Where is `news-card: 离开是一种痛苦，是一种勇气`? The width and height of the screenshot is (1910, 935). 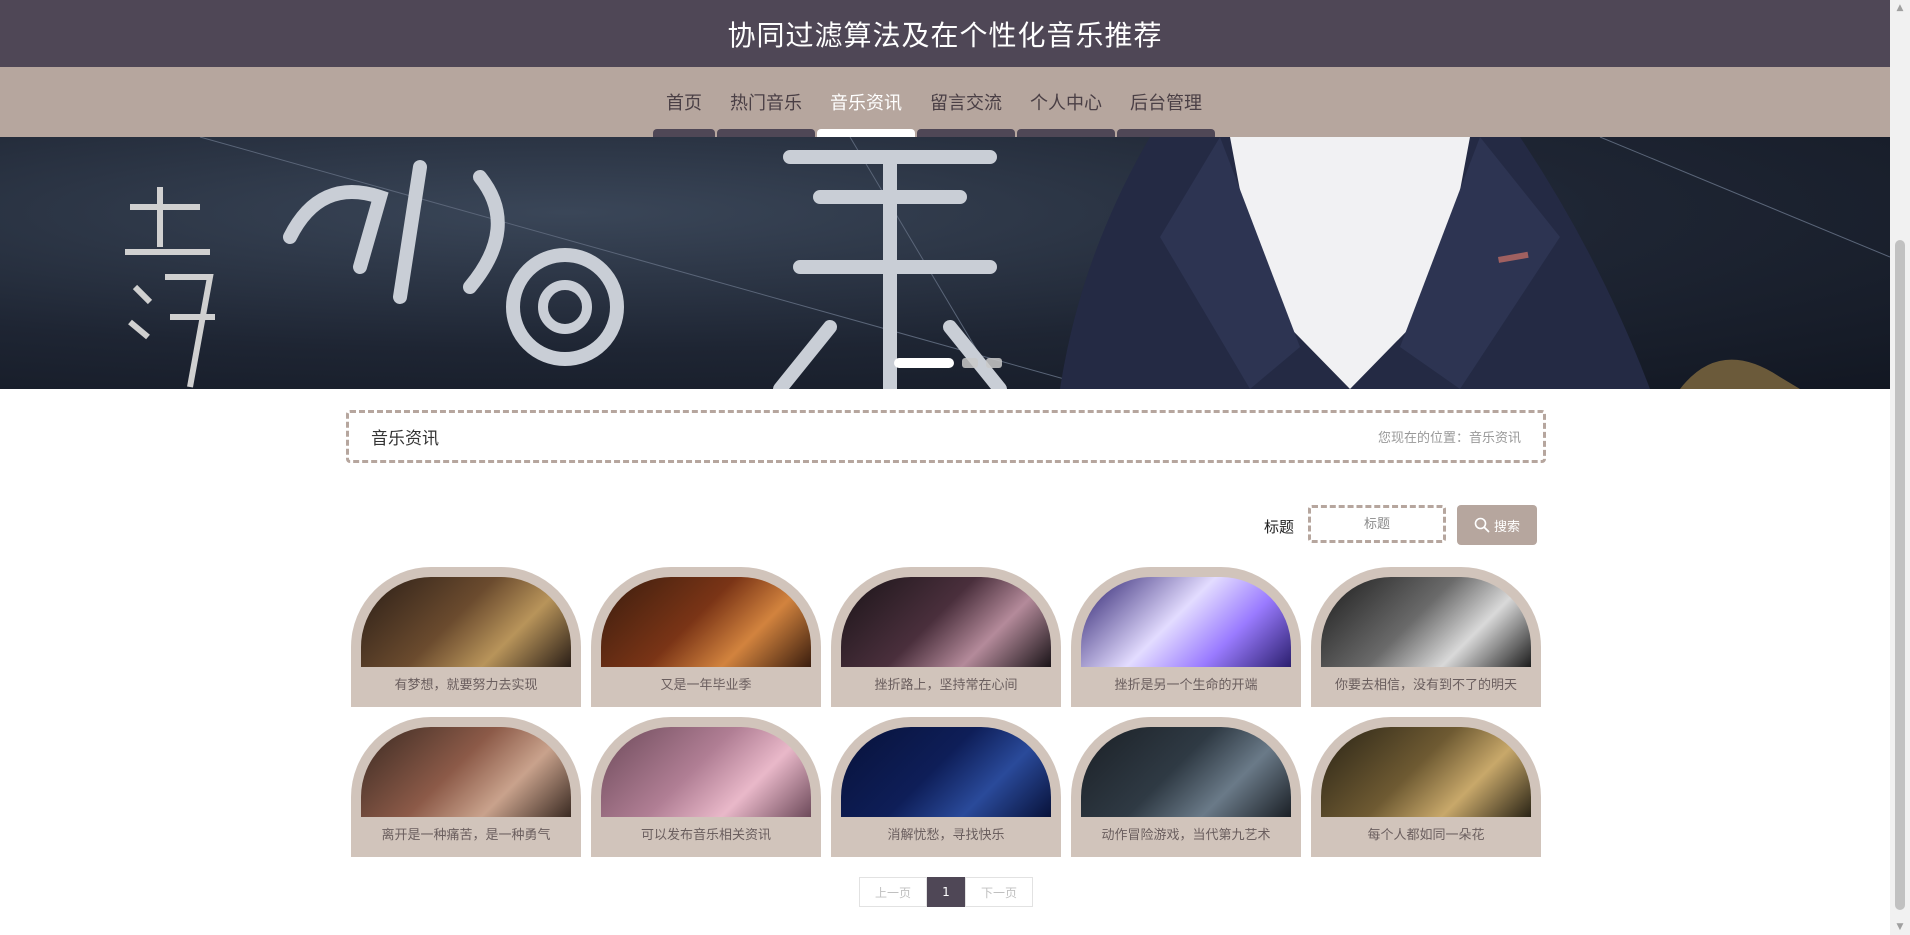
news-card: 离开是一种痛苦，是一种勇气 is located at coordinates (466, 787).